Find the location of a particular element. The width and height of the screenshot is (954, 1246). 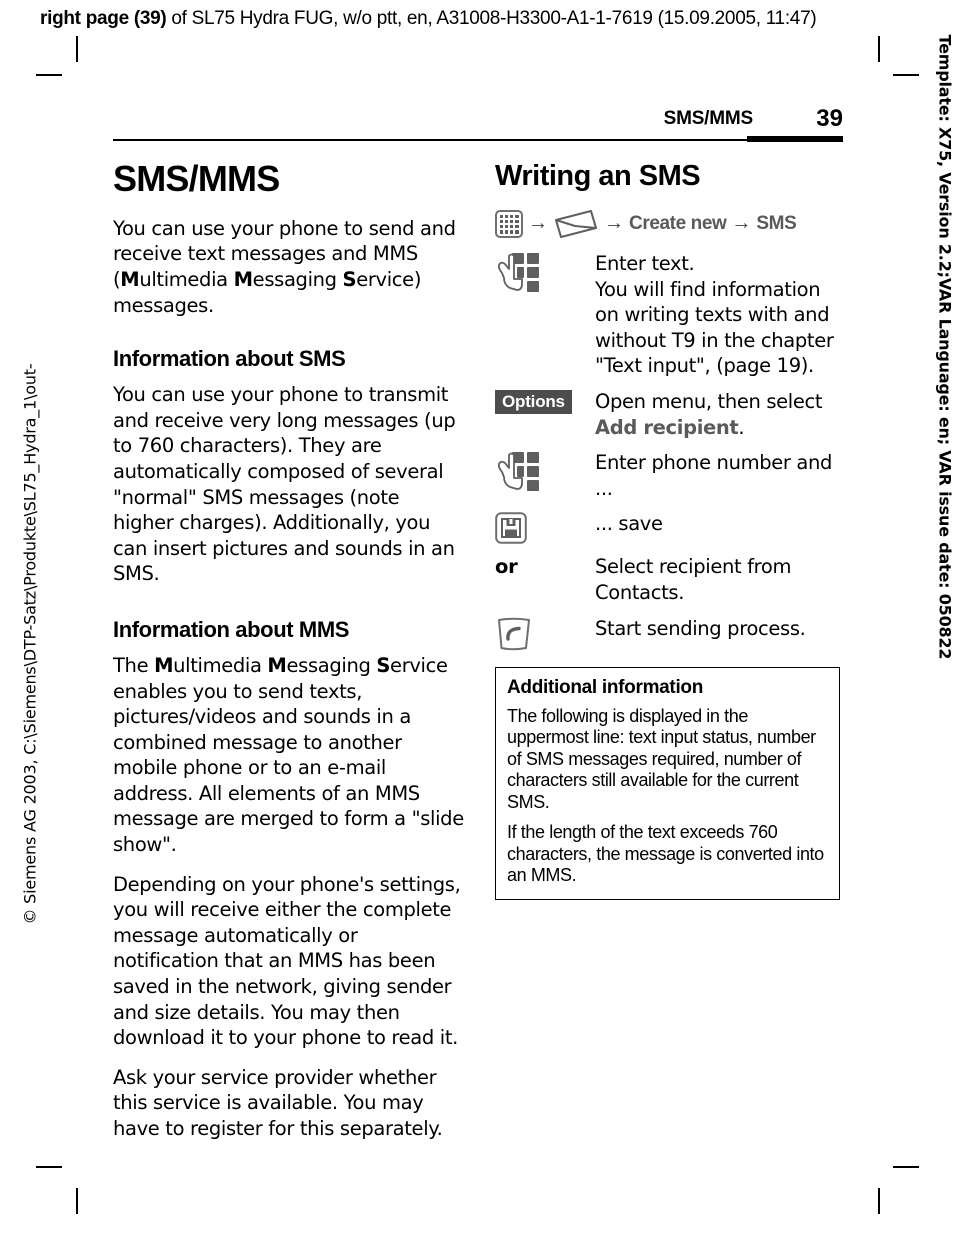

mms-text-1: The is located at coordinates (134, 665).